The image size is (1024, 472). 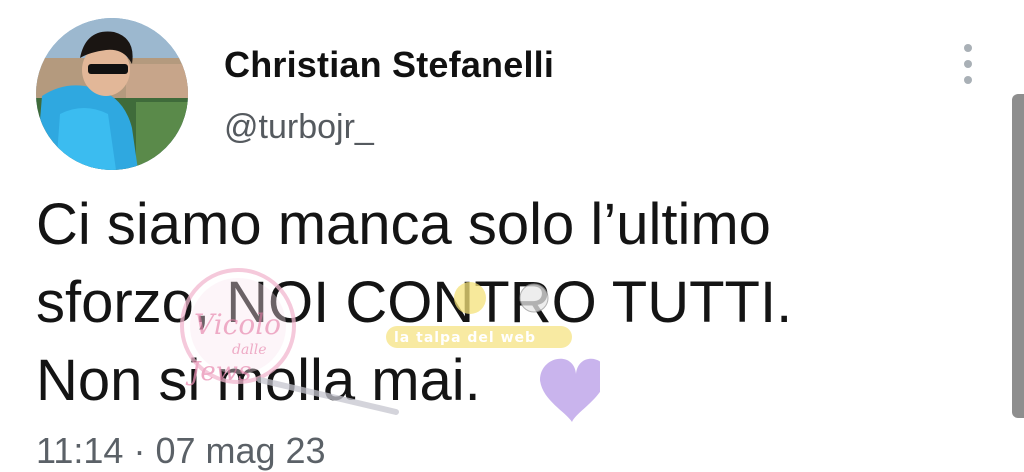 What do you see at coordinates (240, 450) in the screenshot?
I see `tweet-date: 07 mag 23` at bounding box center [240, 450].